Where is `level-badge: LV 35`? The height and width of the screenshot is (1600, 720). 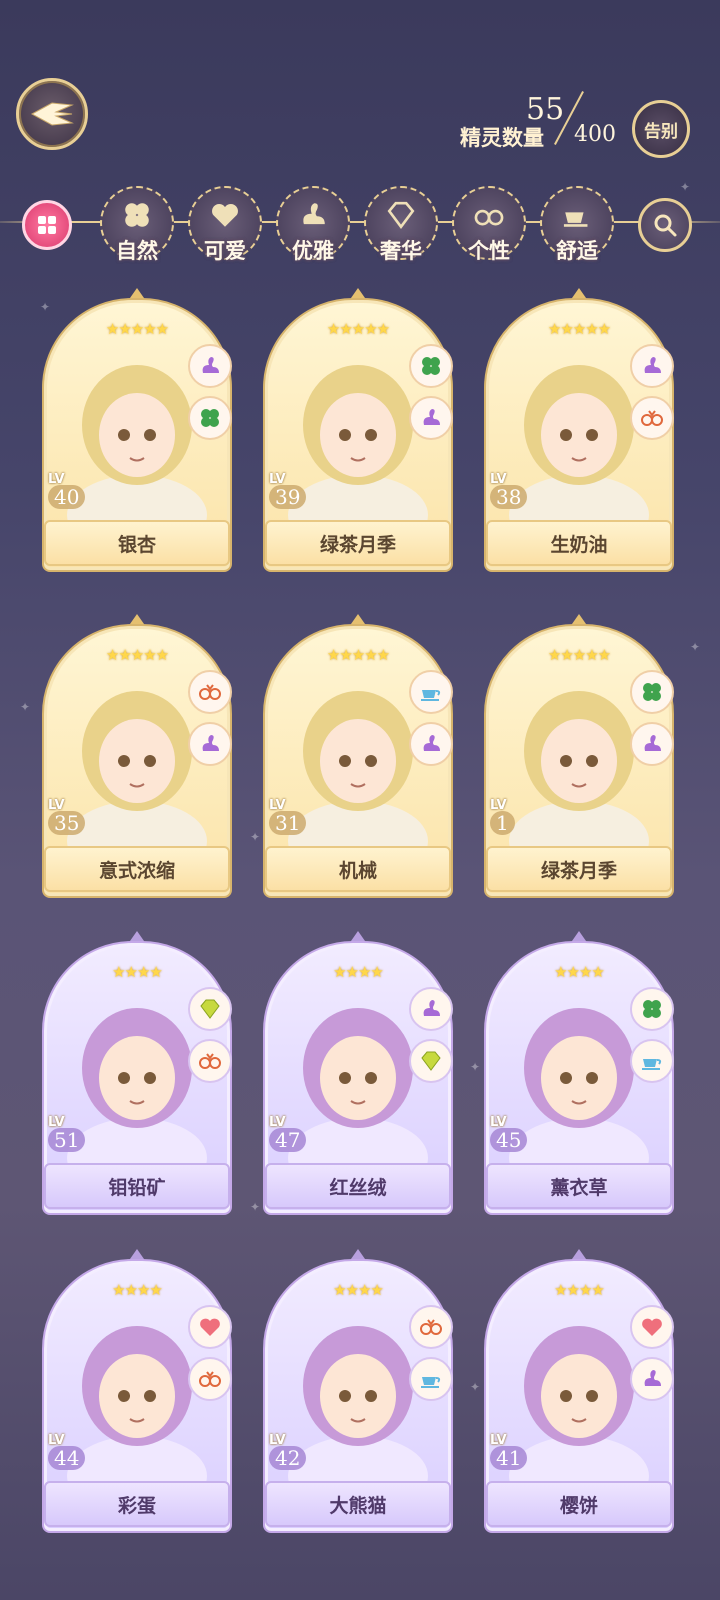
level-badge: LV 35 is located at coordinates (67, 816).